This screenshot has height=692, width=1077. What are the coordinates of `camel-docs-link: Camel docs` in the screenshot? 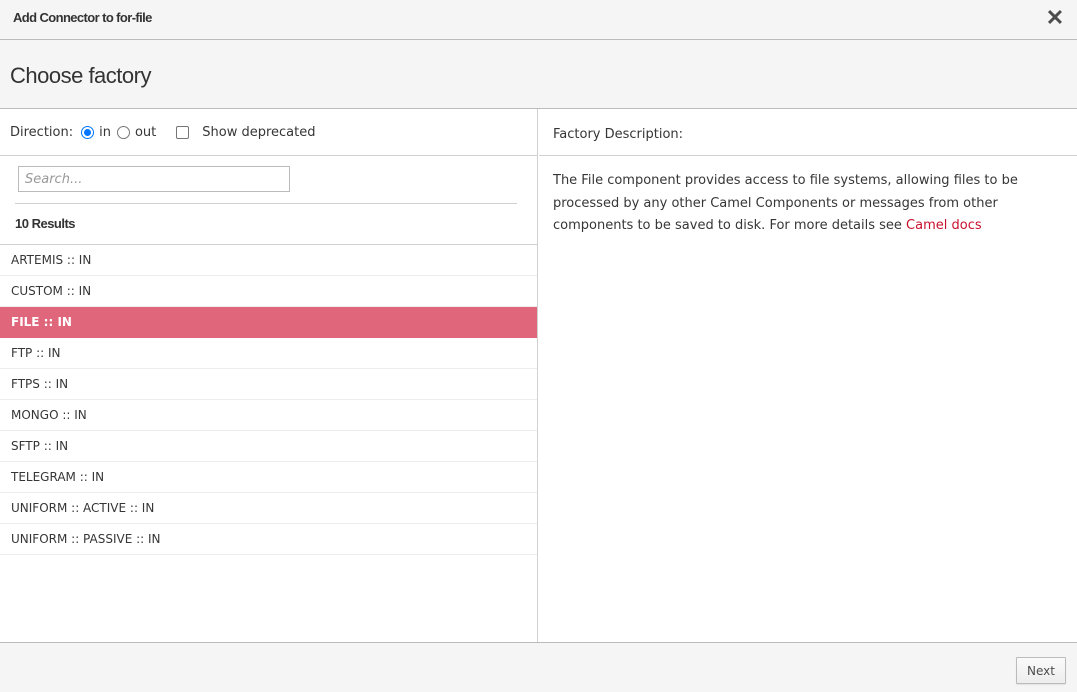 It's located at (944, 225).